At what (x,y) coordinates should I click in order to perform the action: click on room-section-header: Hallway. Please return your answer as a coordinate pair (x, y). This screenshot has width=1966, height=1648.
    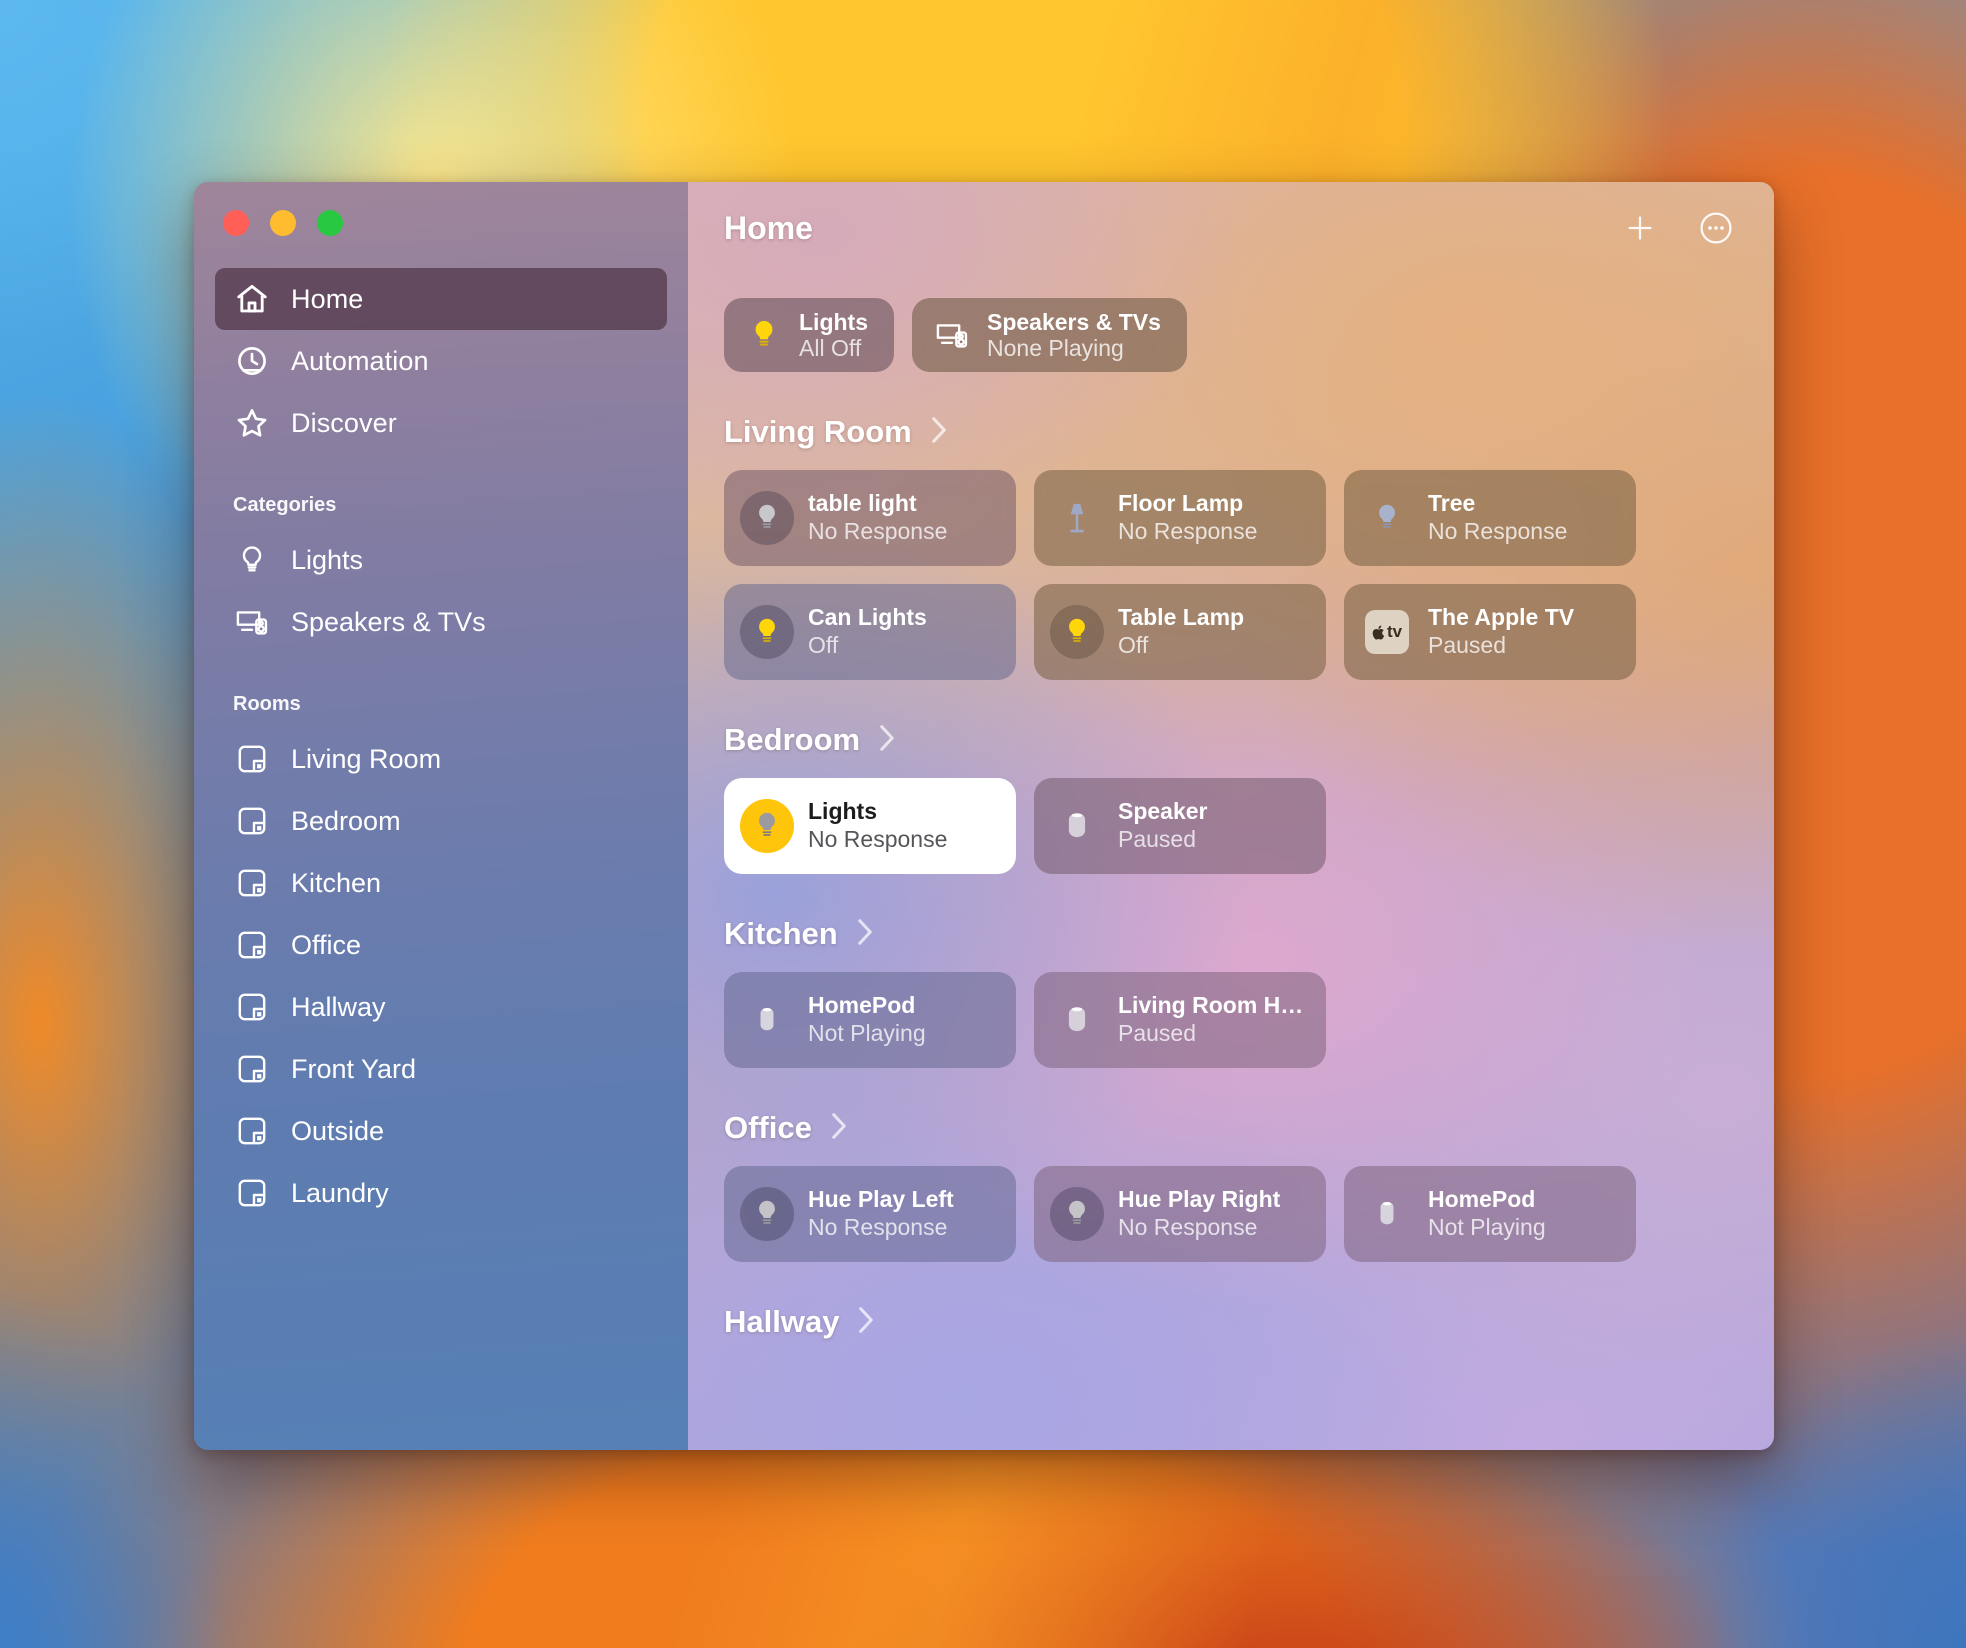
    Looking at the image, I should click on (1249, 1322).